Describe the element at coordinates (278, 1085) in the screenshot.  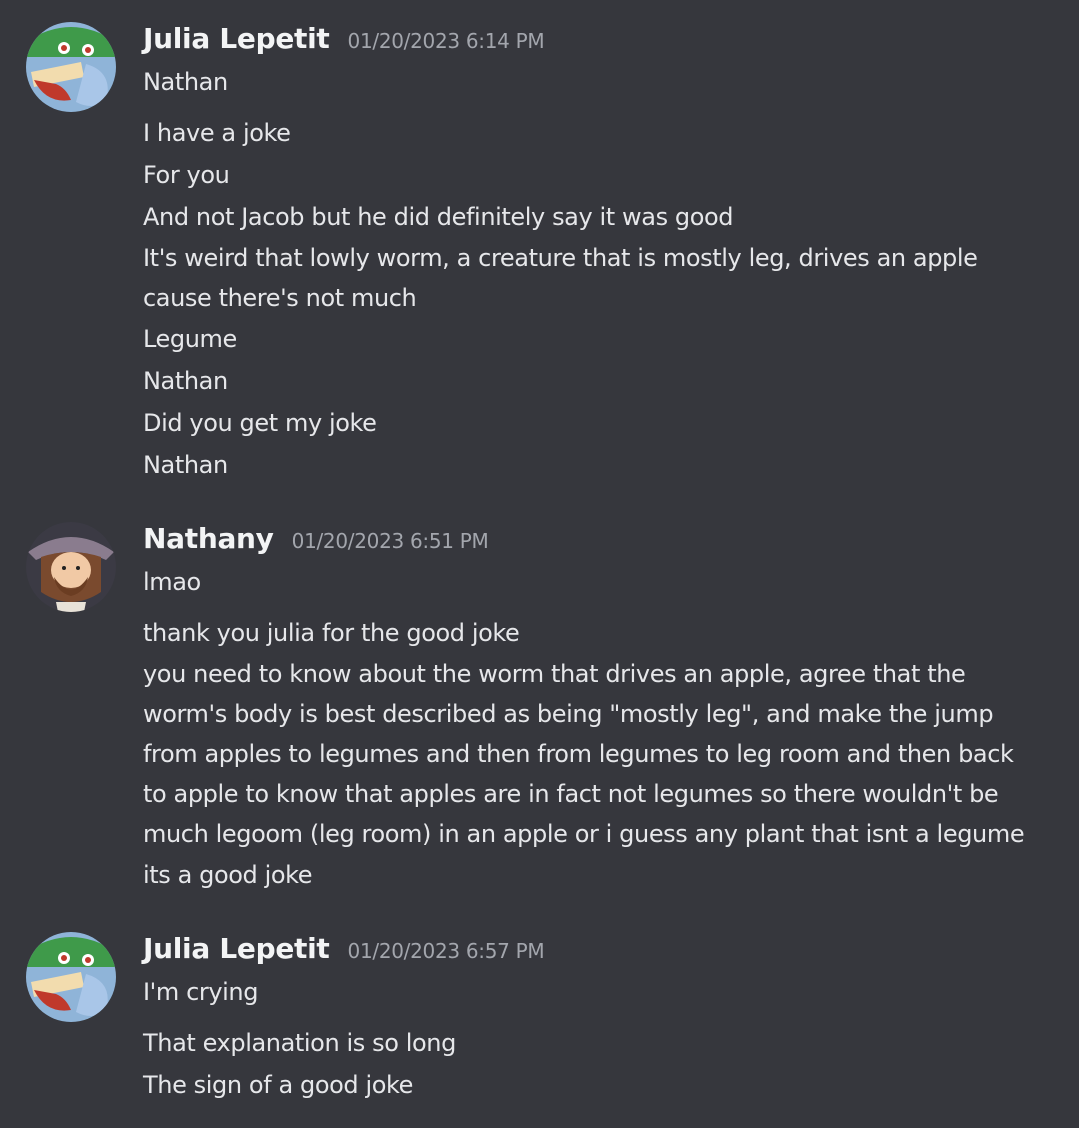
I see `message-text: The sign of a good joke` at that location.